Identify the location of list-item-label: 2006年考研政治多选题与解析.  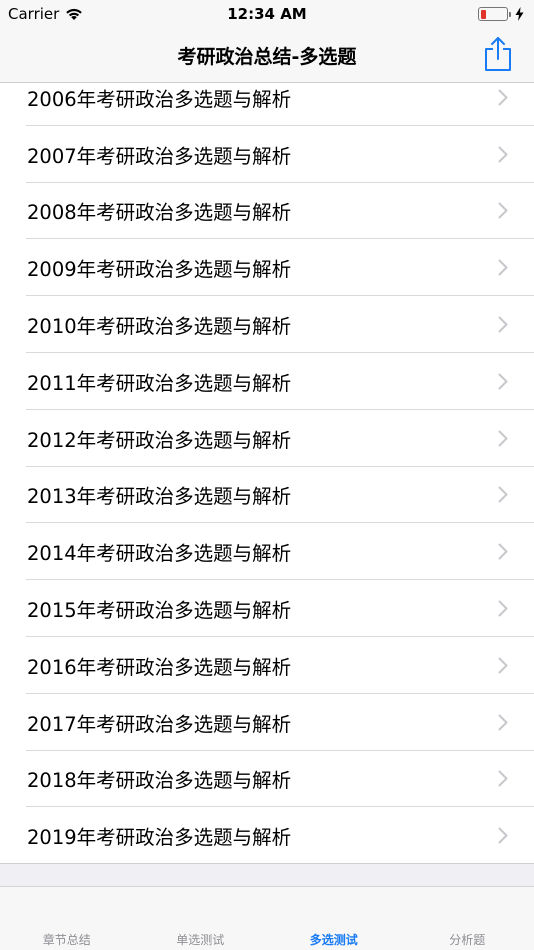
(159, 99).